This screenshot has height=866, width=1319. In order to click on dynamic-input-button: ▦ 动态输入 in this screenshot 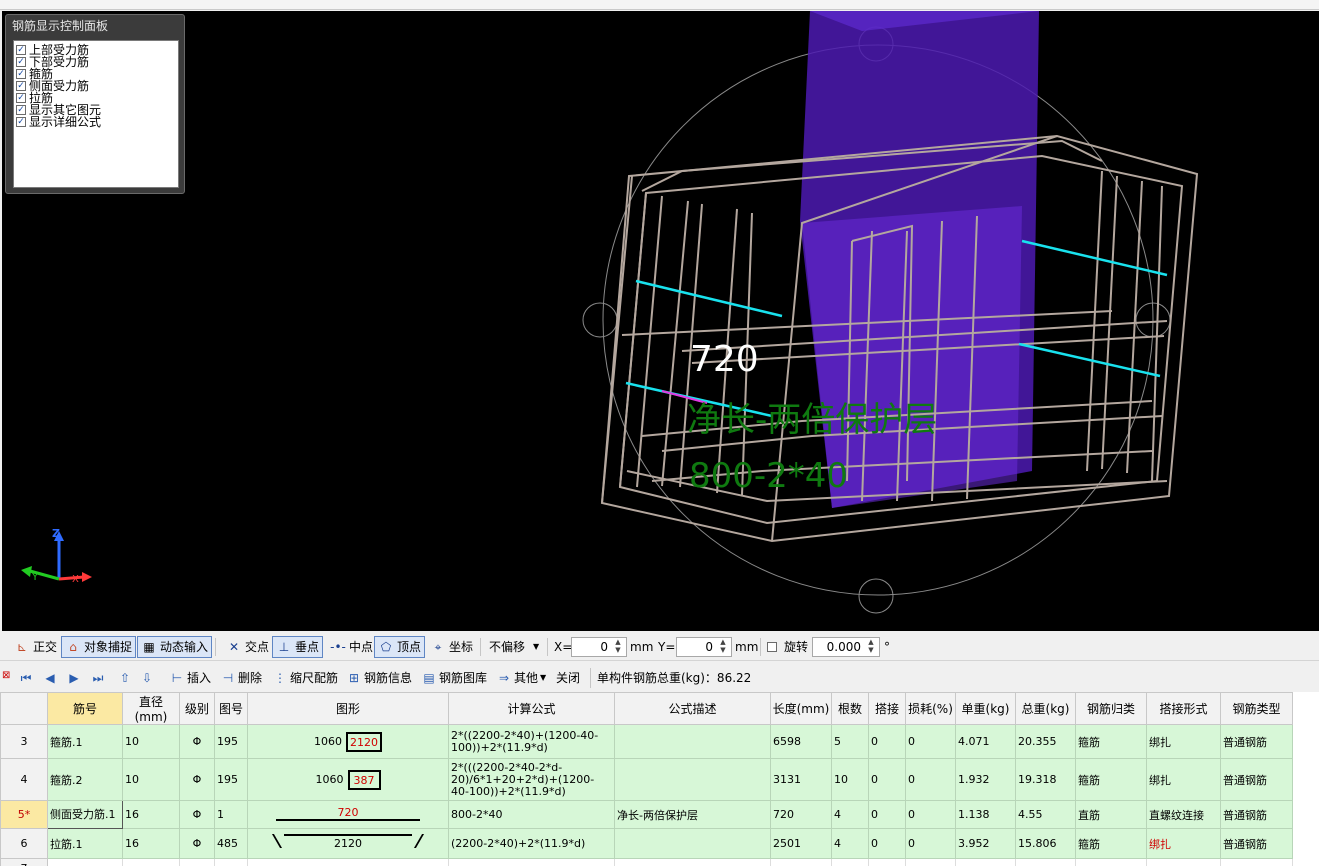, I will do `click(175, 647)`.